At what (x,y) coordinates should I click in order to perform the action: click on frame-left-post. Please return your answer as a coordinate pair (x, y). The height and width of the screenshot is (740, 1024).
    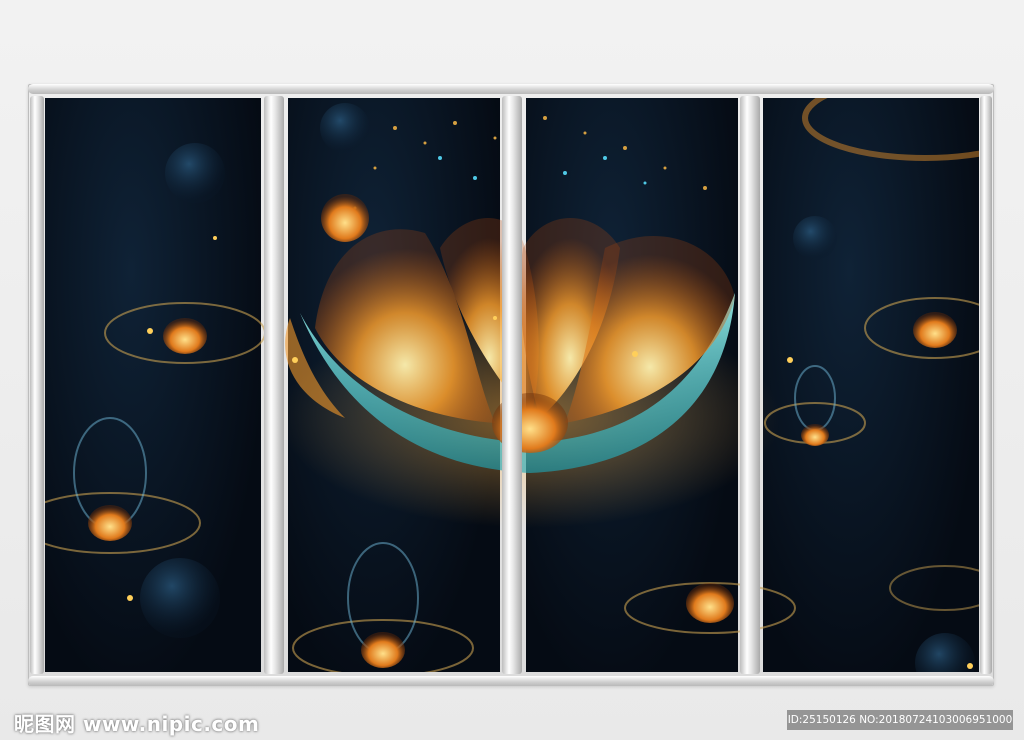
    Looking at the image, I should click on (37, 385).